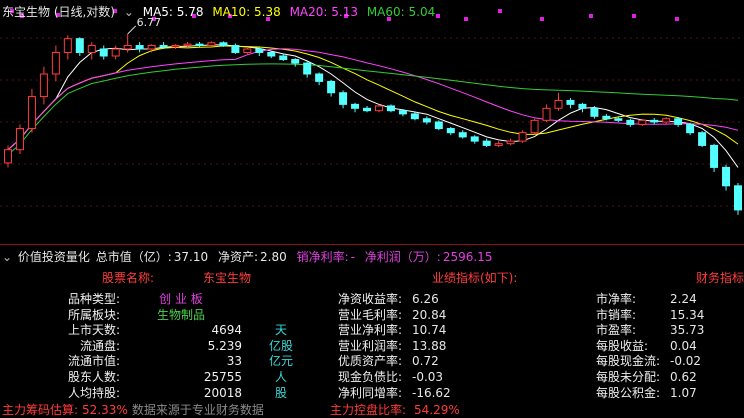 The width and height of the screenshot is (744, 418). Describe the element at coordinates (648, 360) in the screenshot. I see `info-row: 每股现金流: -0.02` at that location.